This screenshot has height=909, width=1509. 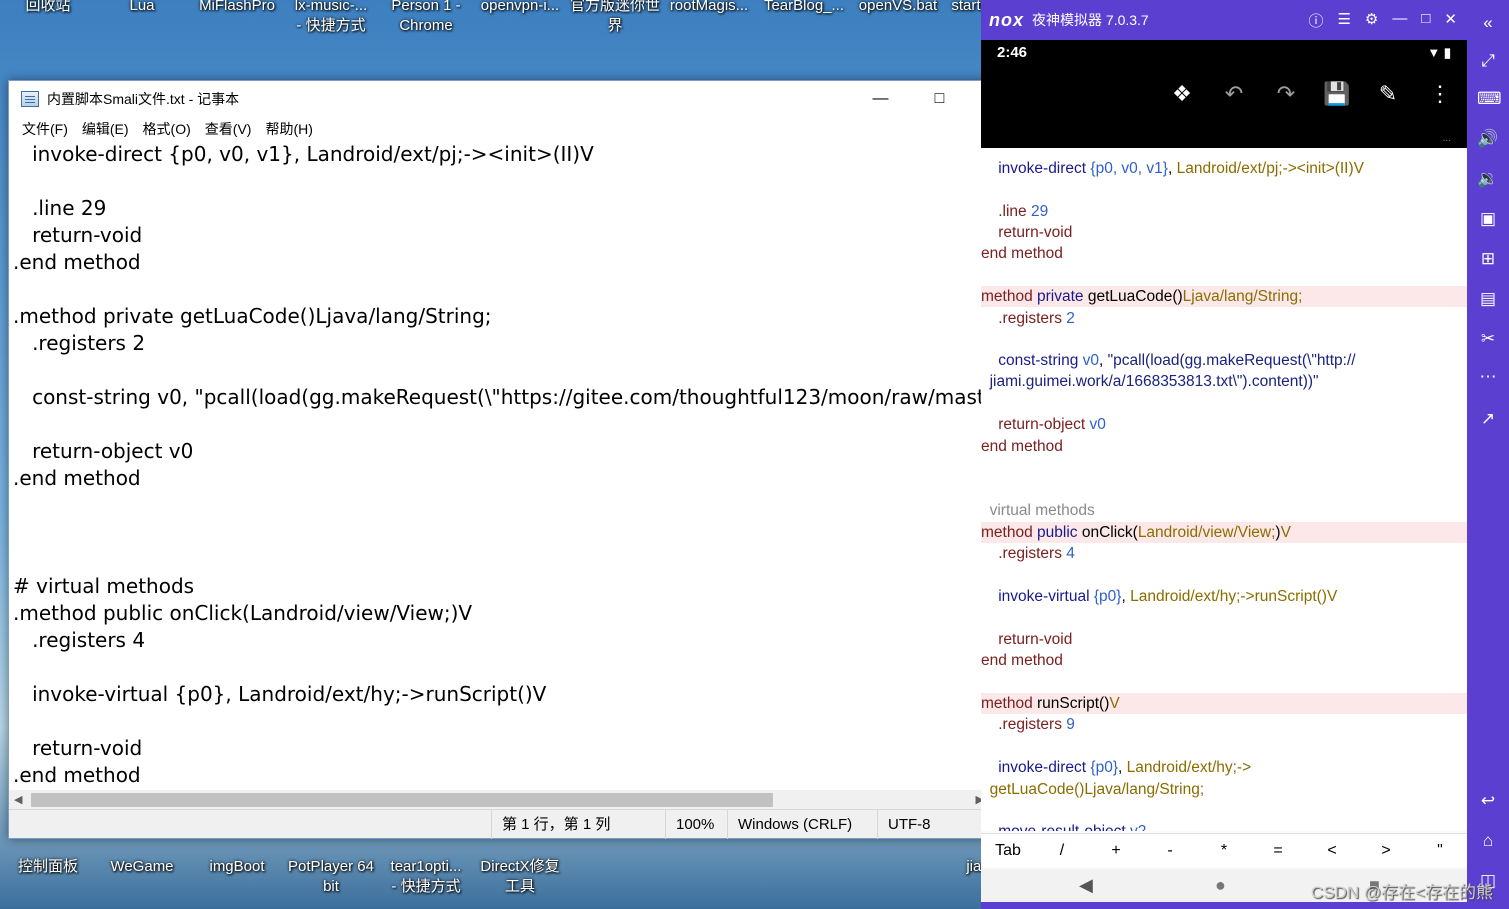 What do you see at coordinates (880, 98) in the screenshot?
I see `minimize-button: —` at bounding box center [880, 98].